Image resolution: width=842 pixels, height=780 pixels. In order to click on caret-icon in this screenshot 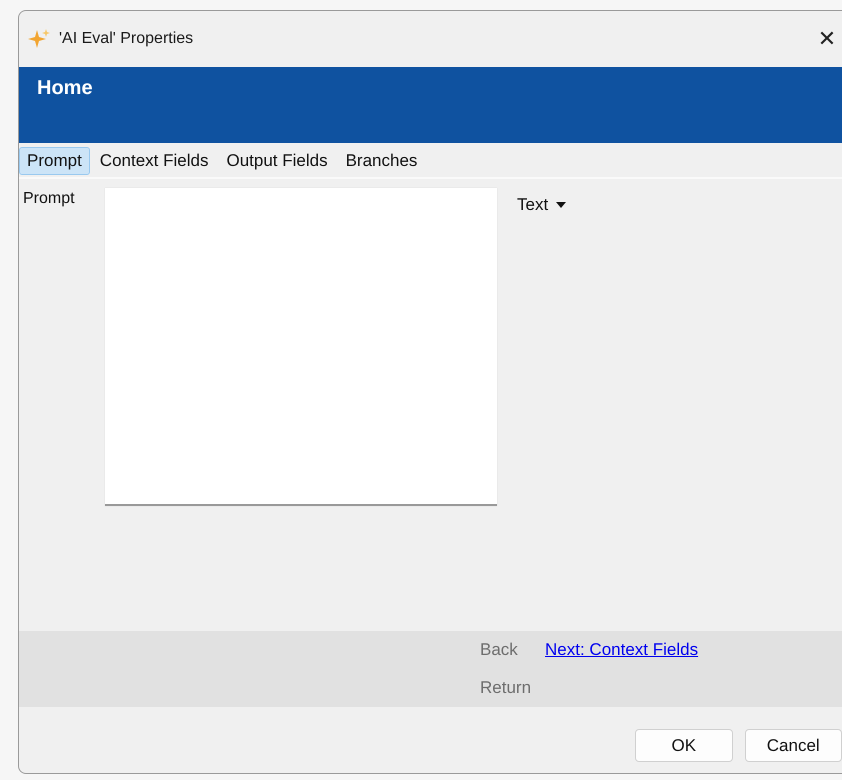, I will do `click(561, 205)`.